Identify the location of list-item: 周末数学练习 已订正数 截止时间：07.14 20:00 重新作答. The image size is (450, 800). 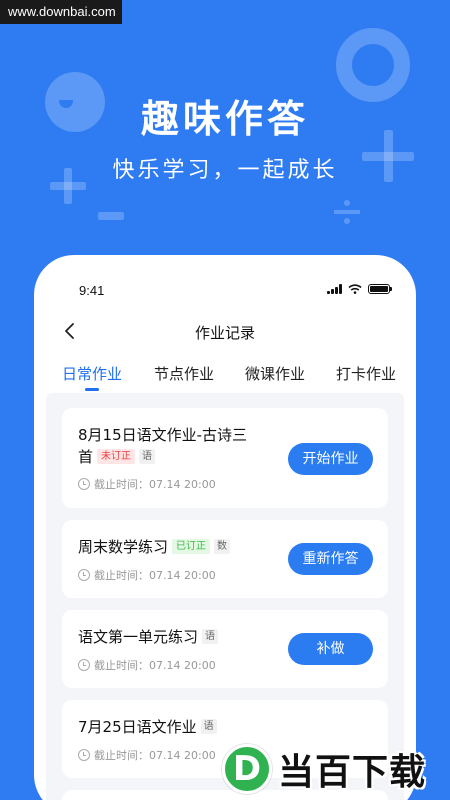
(225, 559).